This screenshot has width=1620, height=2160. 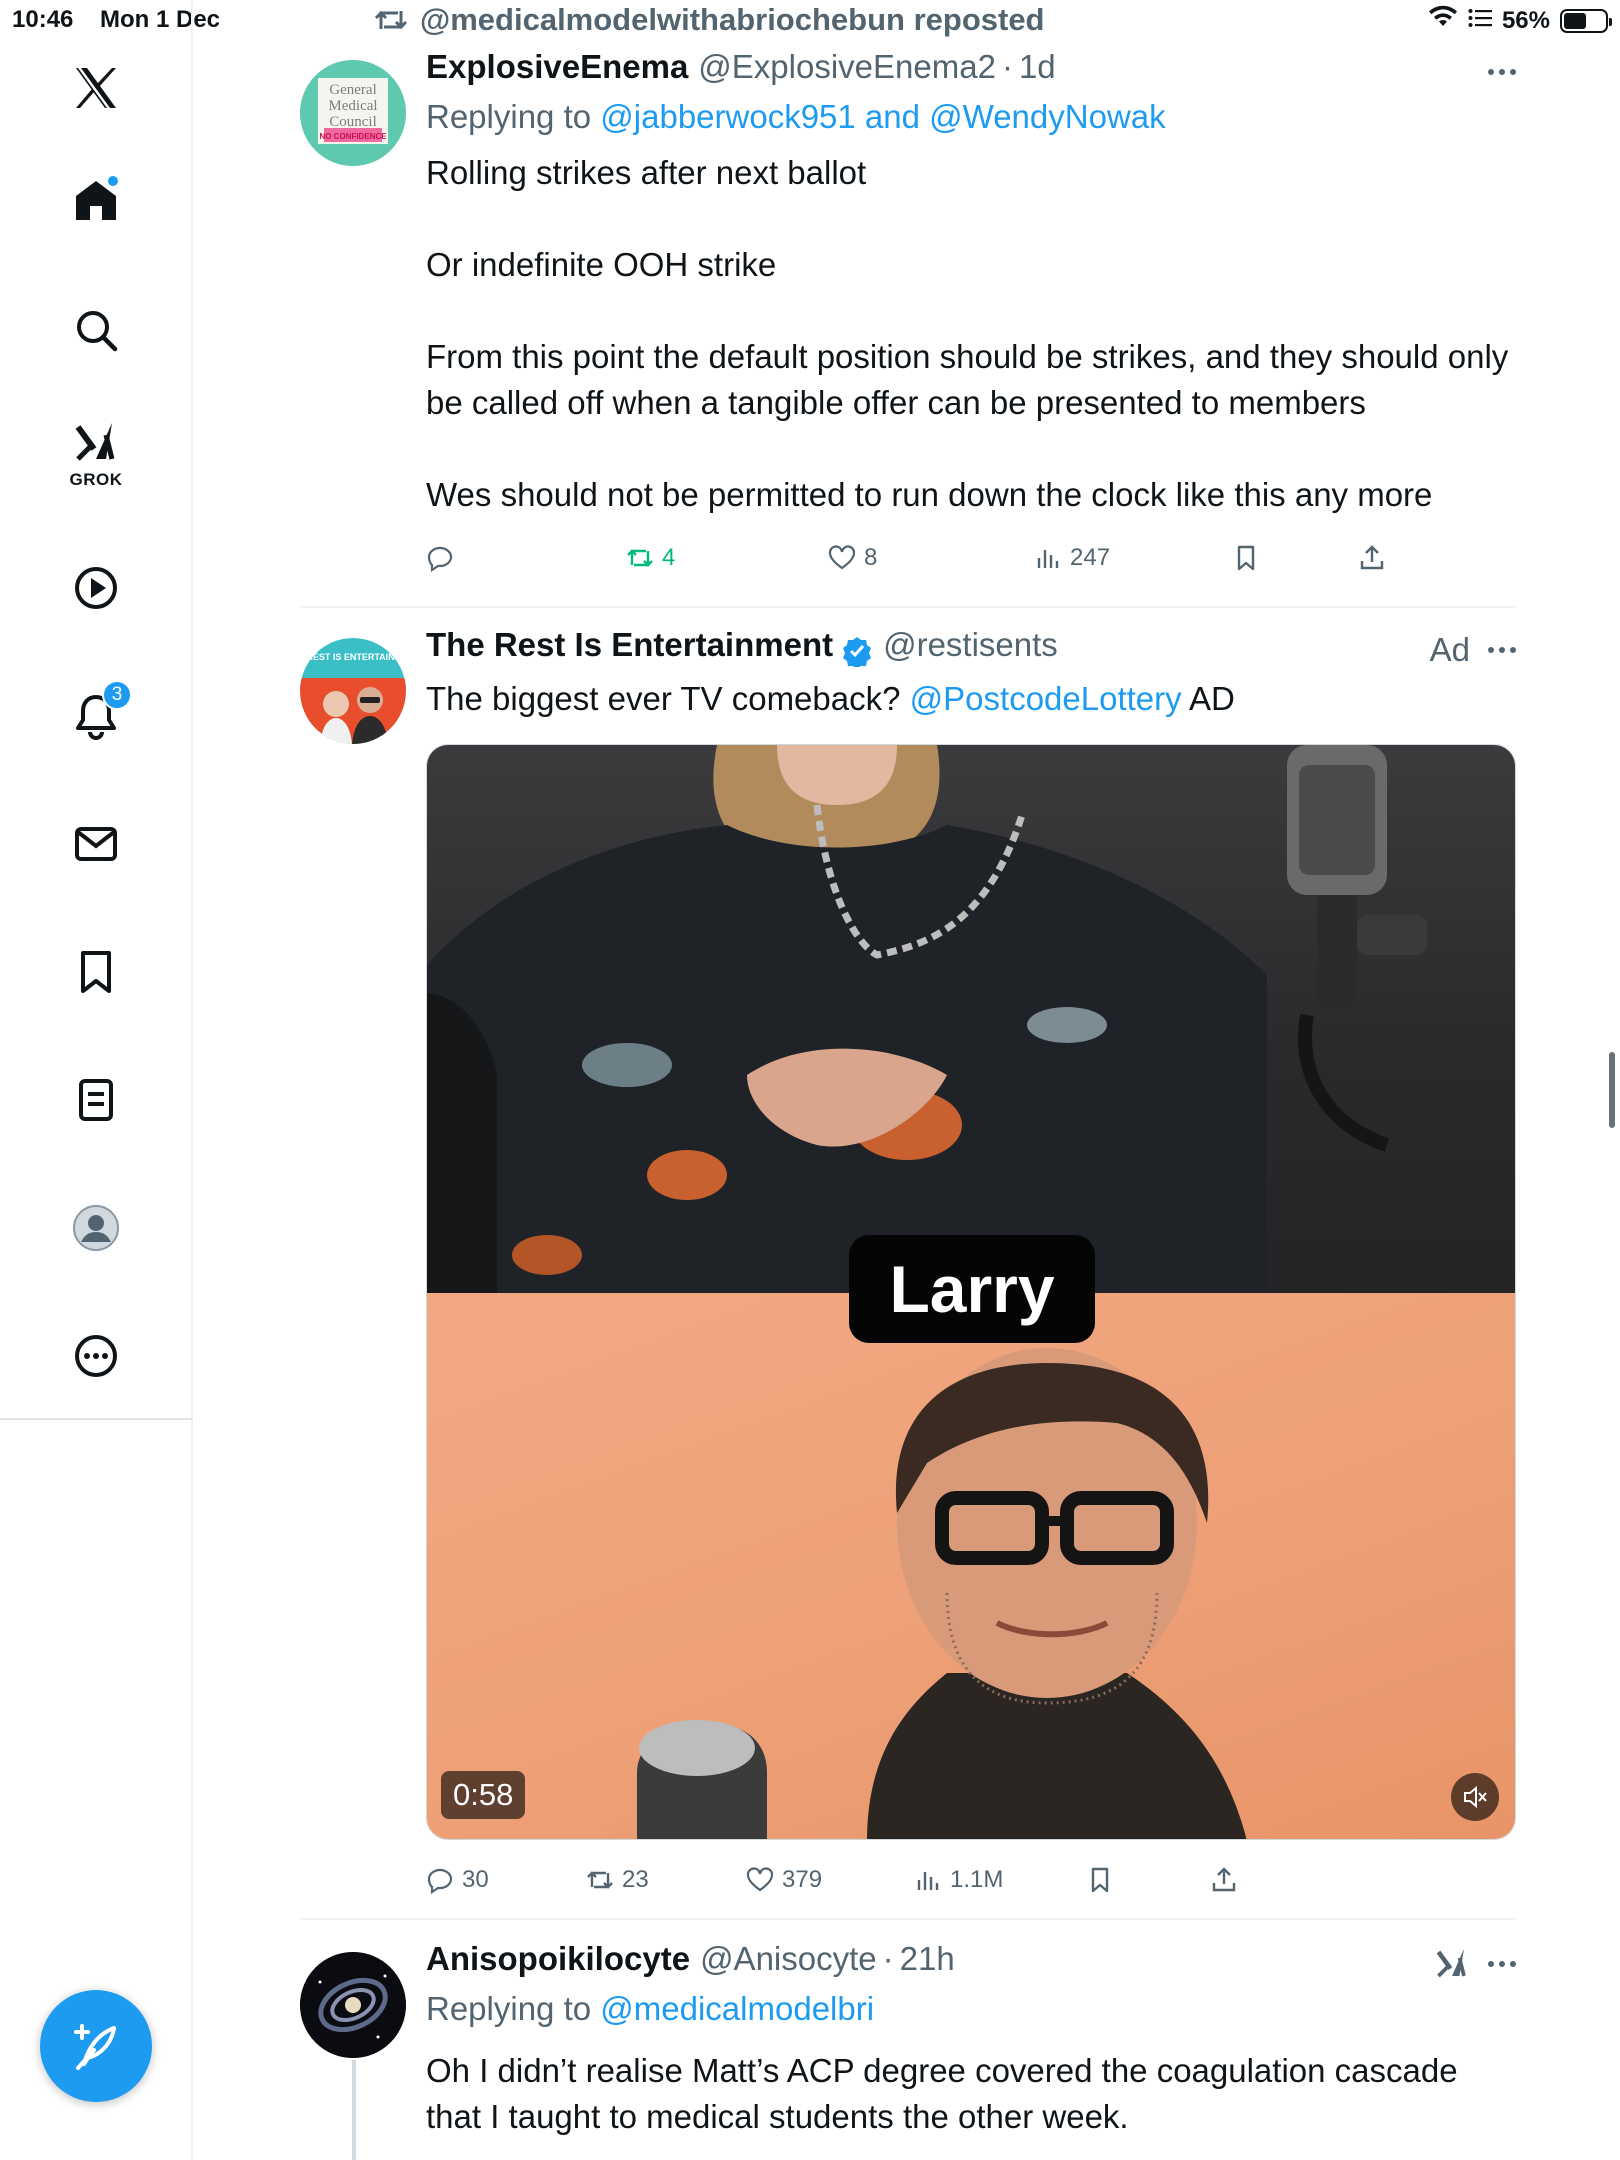 What do you see at coordinates (971, 558) in the screenshot?
I see `tweet-actions: 4 8 247` at bounding box center [971, 558].